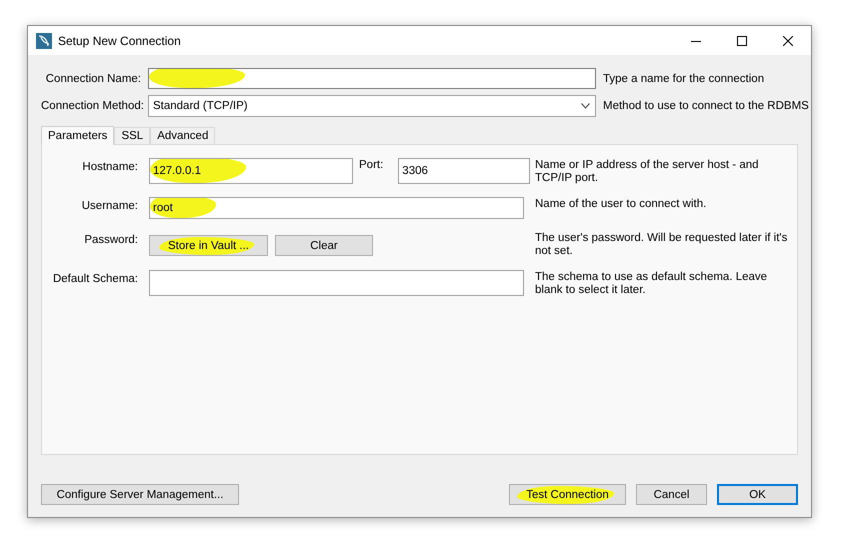 This screenshot has height=546, width=842. What do you see at coordinates (372, 78) in the screenshot?
I see `connection-name-field` at bounding box center [372, 78].